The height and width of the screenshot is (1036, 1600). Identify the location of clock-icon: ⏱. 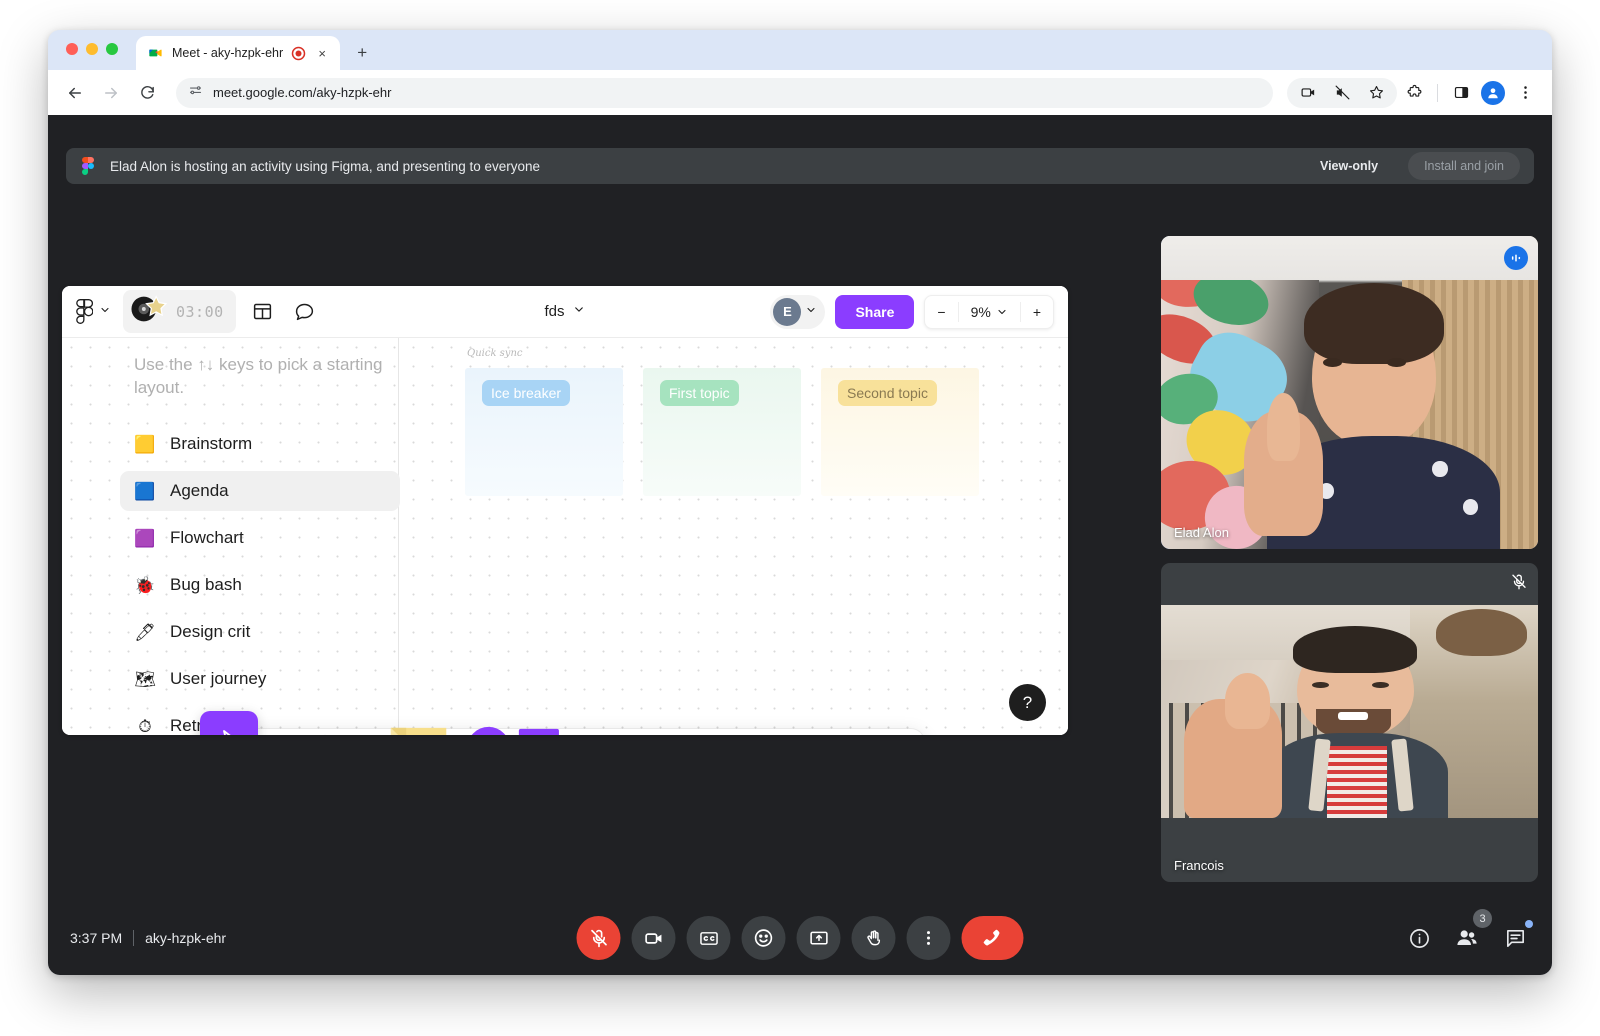
(145, 725).